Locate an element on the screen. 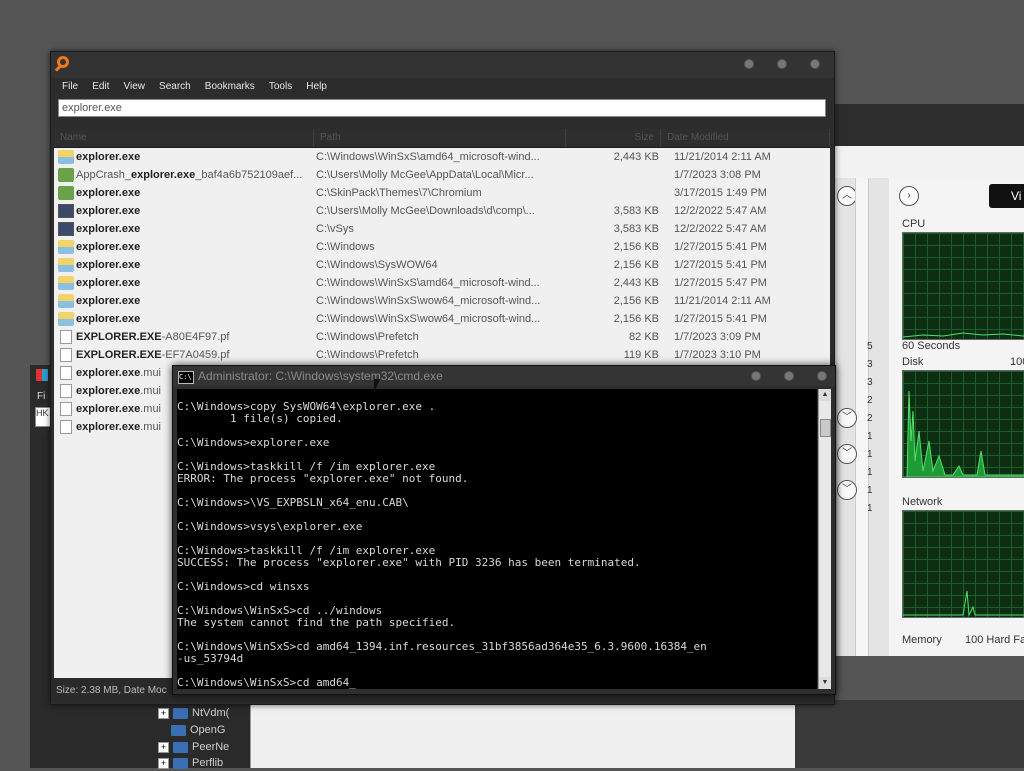 The image size is (1024, 771). disk-max-label: 100 is located at coordinates (1017, 362).